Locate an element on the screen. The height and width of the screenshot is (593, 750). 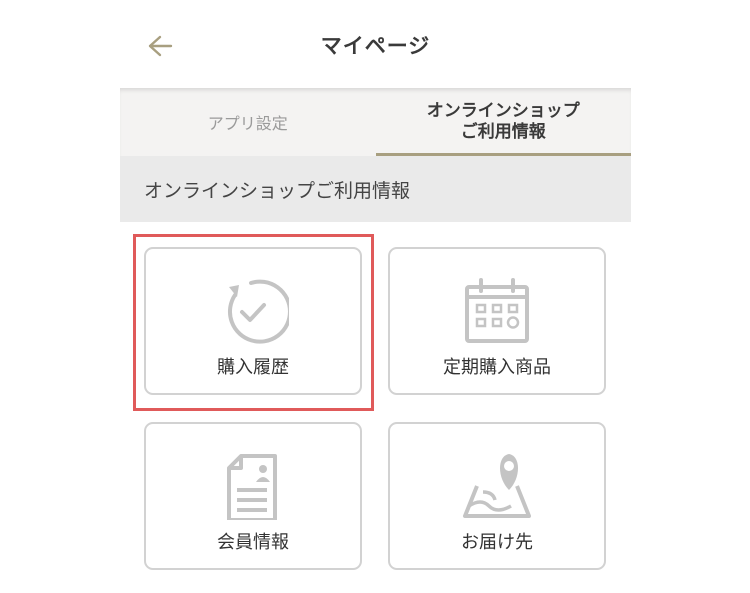
tab-online-shop-info-label: オンラインショップ ご利用情報 is located at coordinates (503, 121).